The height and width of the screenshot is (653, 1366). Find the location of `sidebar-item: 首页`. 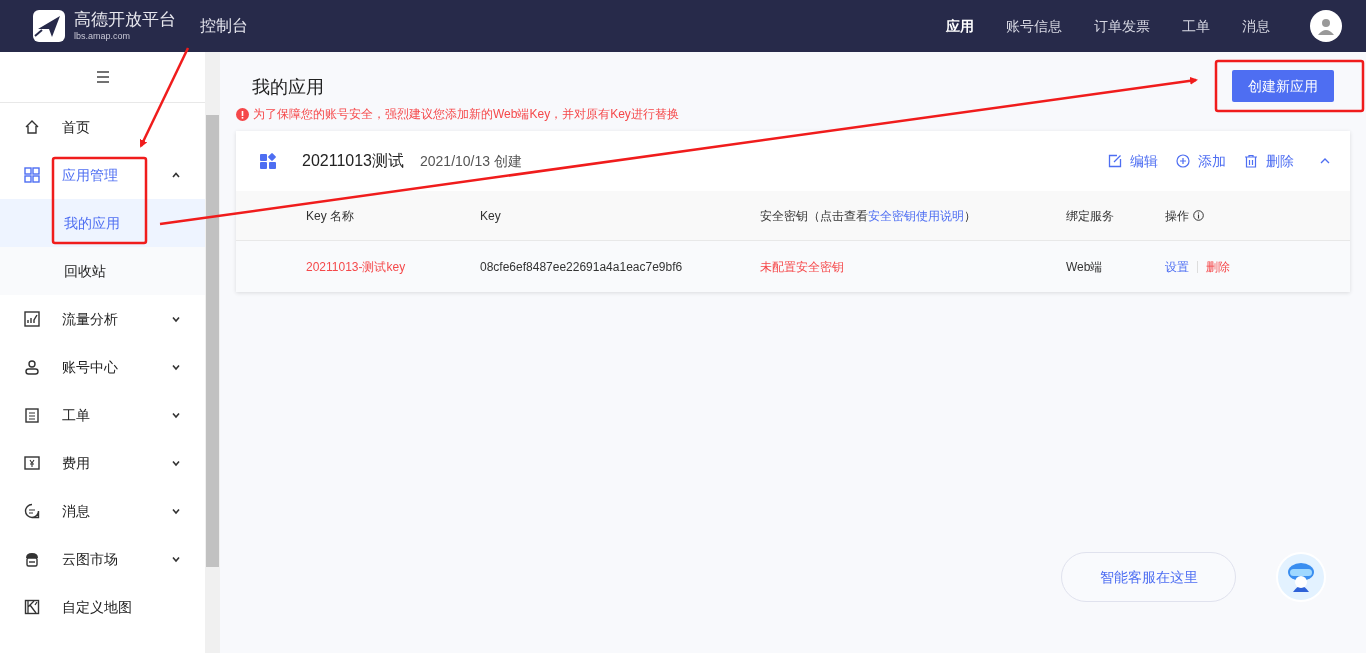

sidebar-item: 首页 is located at coordinates (102, 127).